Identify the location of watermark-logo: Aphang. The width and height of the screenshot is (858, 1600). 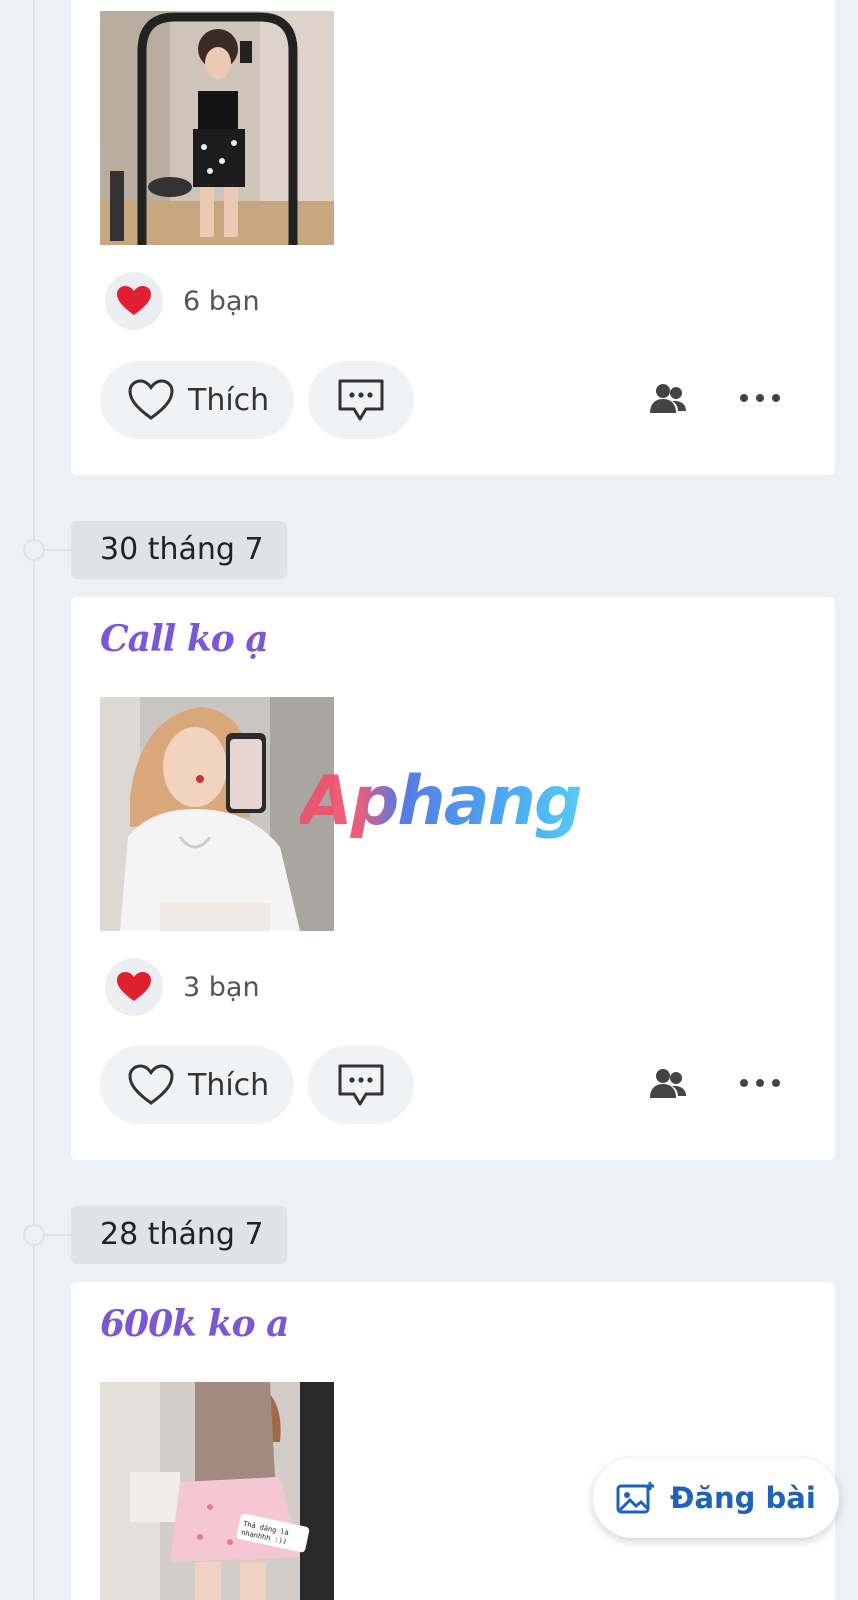
(441, 801).